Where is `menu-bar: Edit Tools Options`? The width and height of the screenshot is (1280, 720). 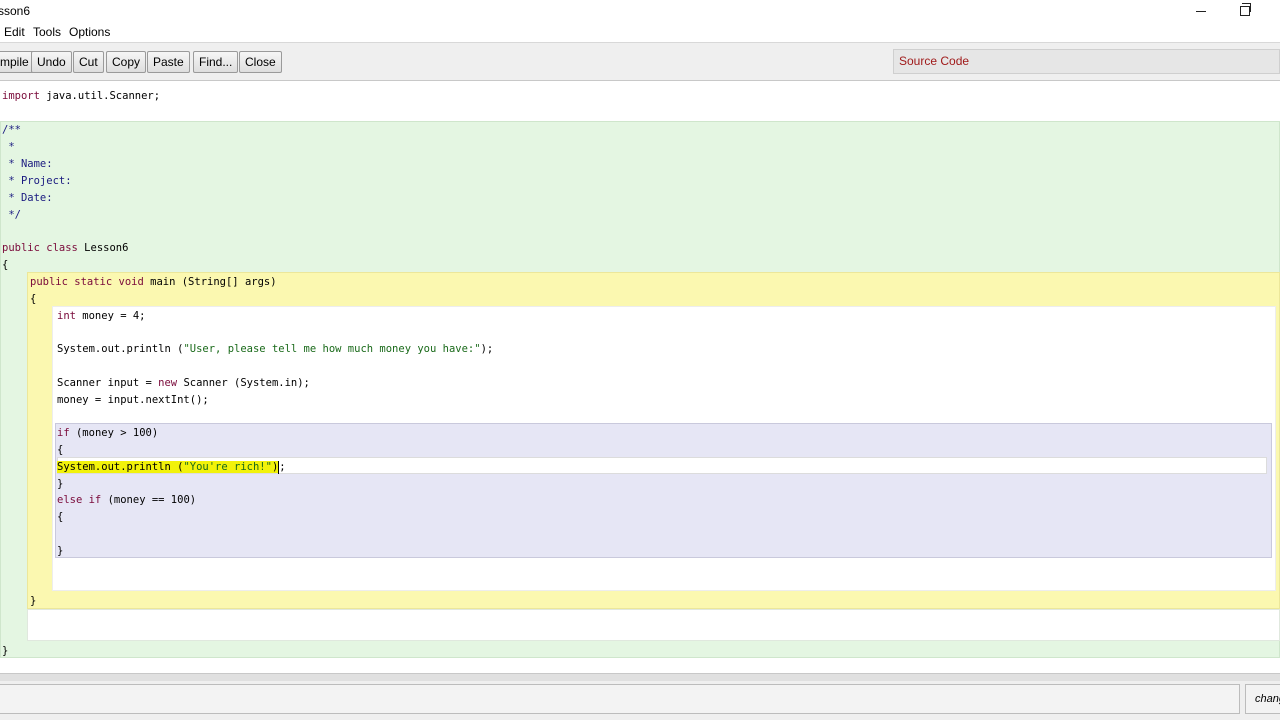 menu-bar: Edit Tools Options is located at coordinates (640, 32).